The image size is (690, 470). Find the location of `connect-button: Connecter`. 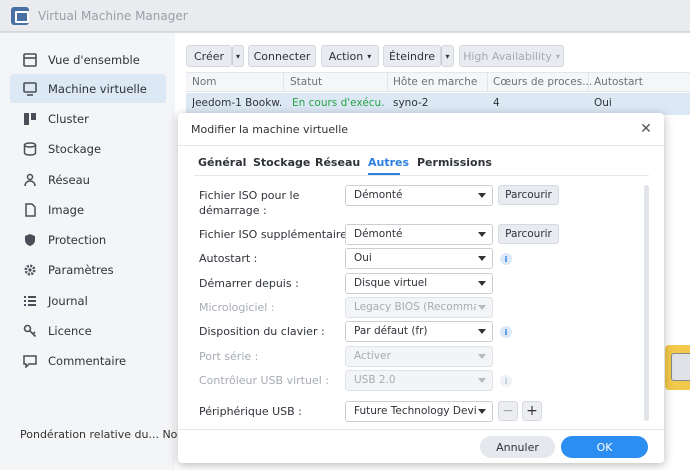

connect-button: Connecter is located at coordinates (282, 56).